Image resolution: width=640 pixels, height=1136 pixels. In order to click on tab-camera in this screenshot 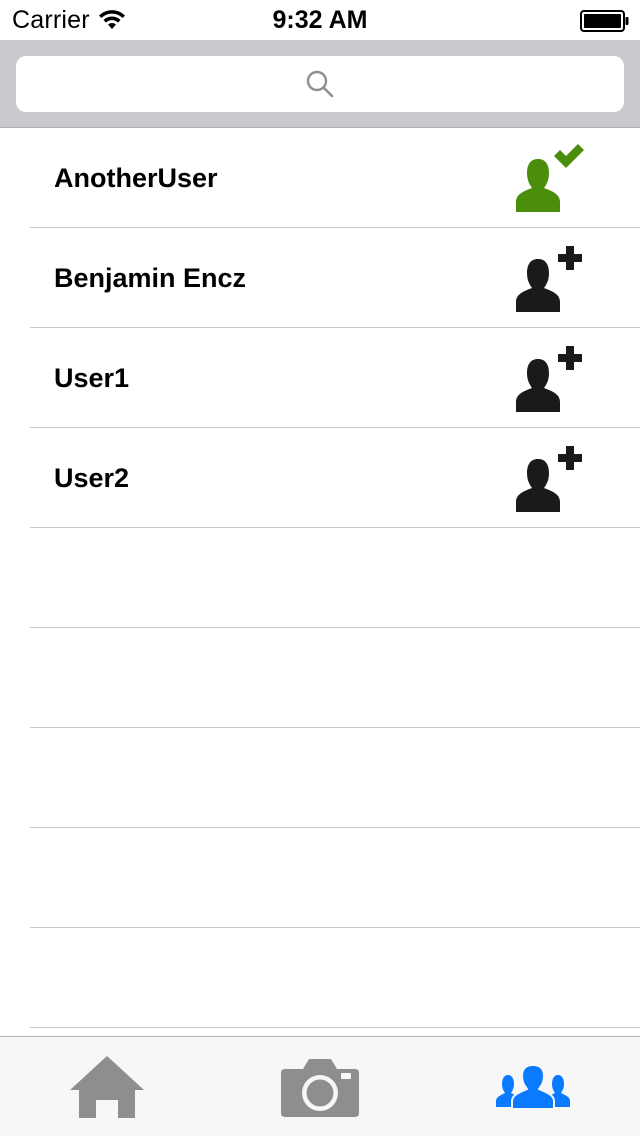, I will do `click(319, 1086)`.